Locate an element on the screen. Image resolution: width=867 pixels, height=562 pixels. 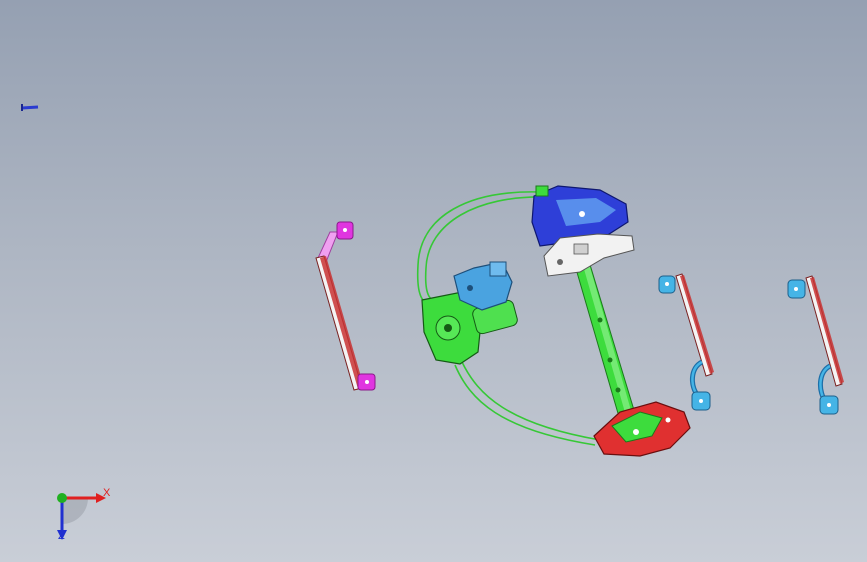
axis-z-label: Z is located at coordinates (61, 536).